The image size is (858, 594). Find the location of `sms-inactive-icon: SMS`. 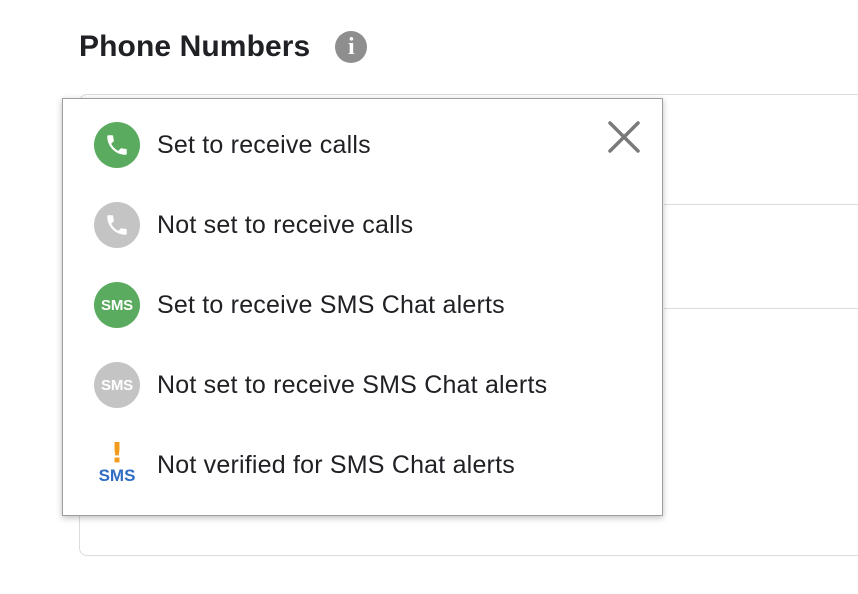

sms-inactive-icon: SMS is located at coordinates (117, 385).